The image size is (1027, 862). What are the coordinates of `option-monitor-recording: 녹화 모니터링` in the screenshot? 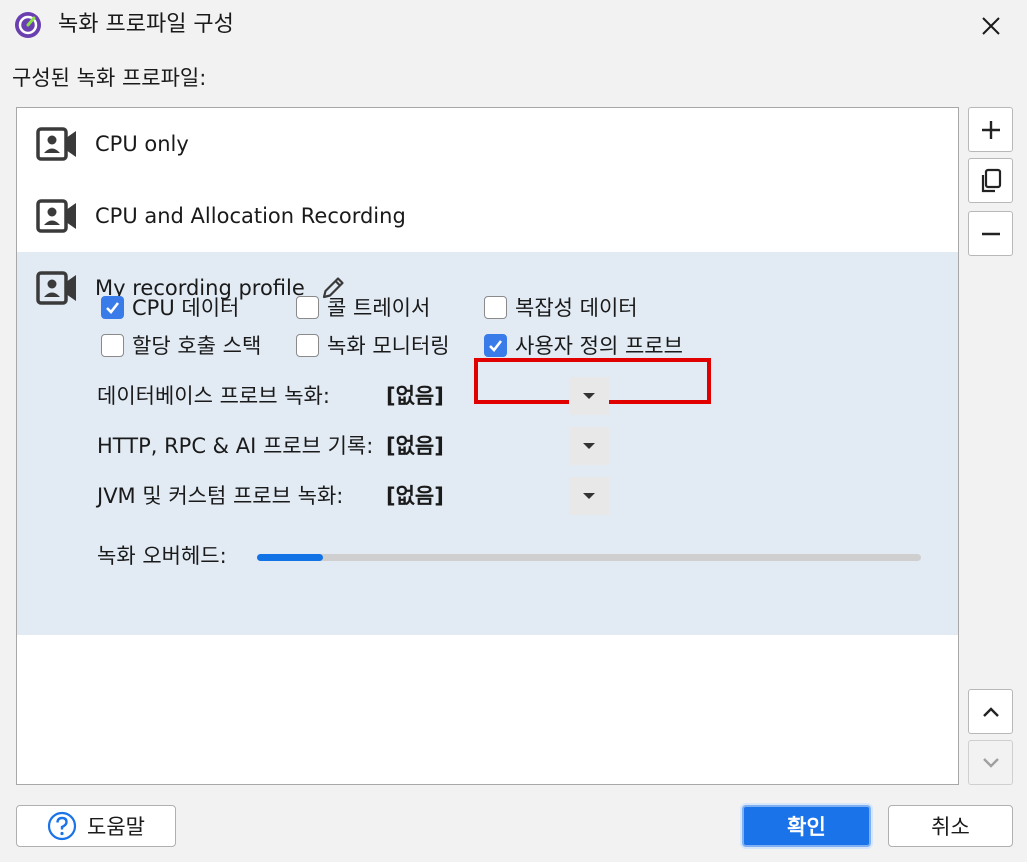 It's located at (373, 345).